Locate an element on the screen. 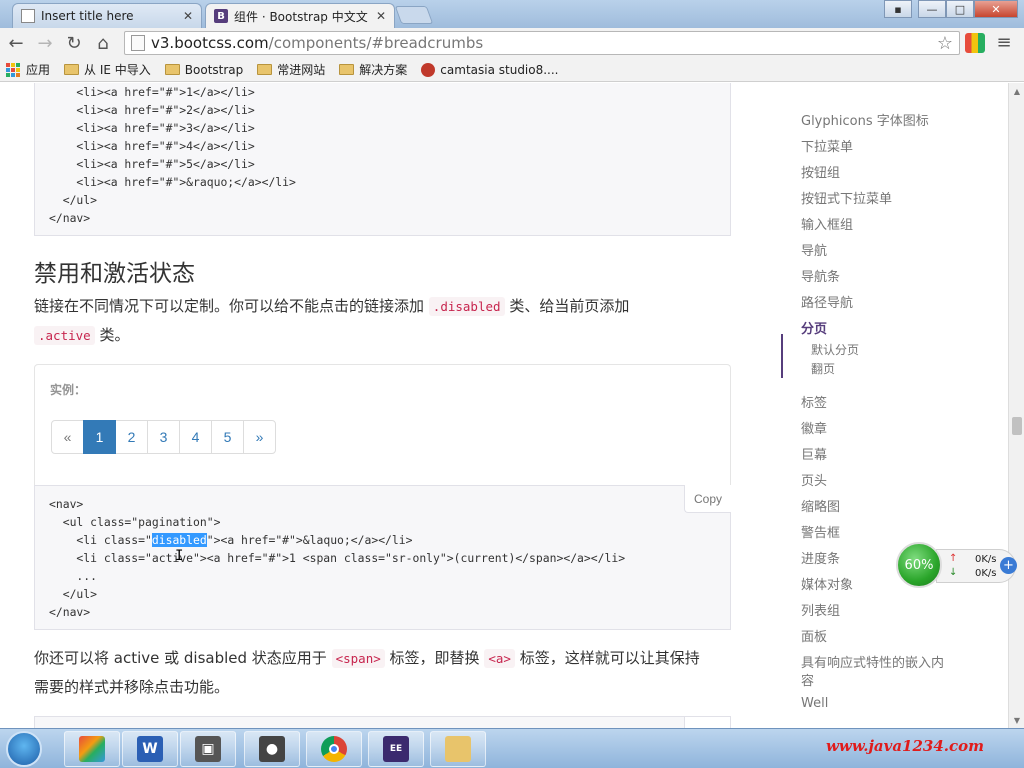 The height and width of the screenshot is (768, 1024). sidenav-item: Glyphicons 字体图标 is located at coordinates (865, 119).